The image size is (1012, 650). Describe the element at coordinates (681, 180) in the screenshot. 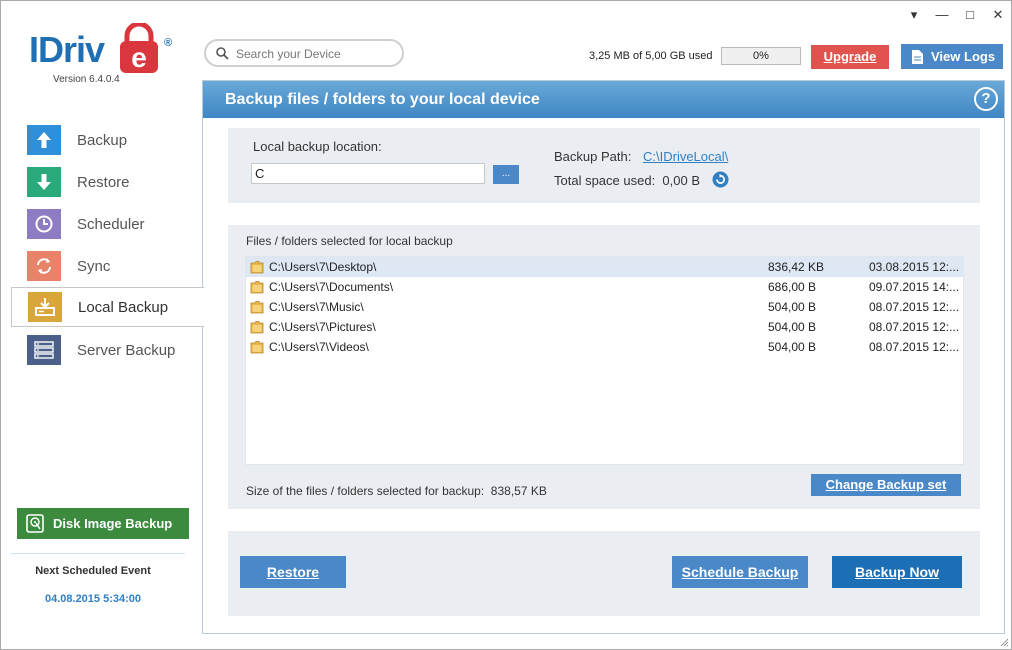

I see `total-space-value: 0,00 B` at that location.